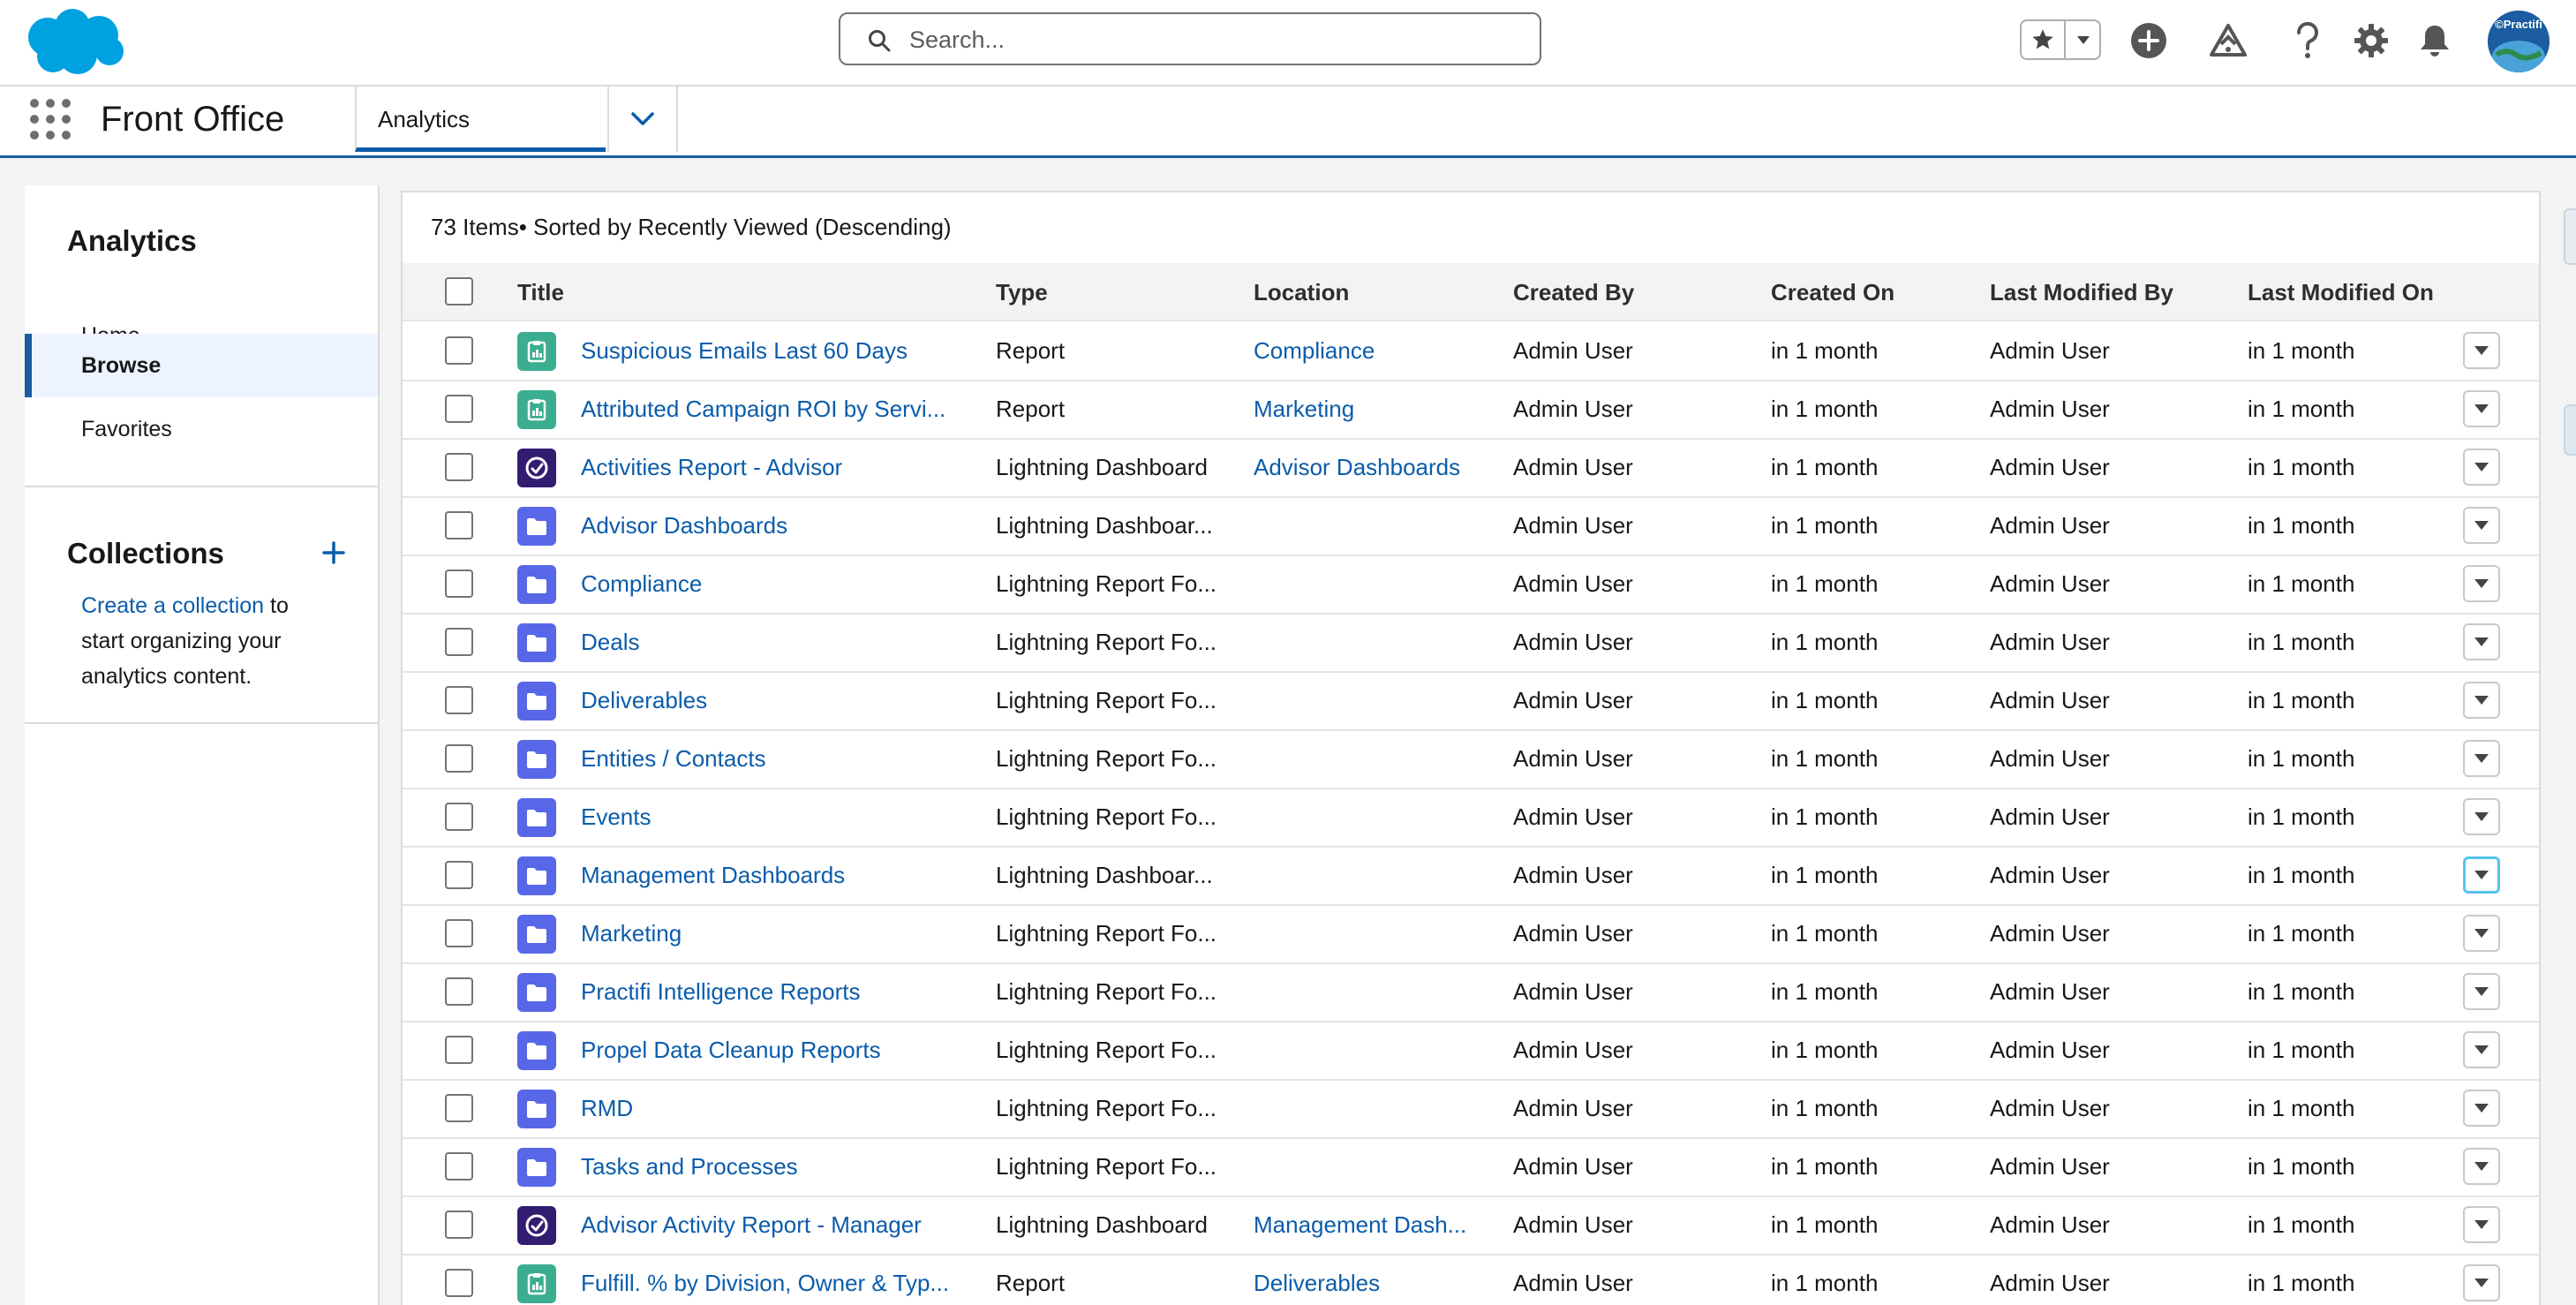  I want to click on side-panel-toggle, so click(2570, 430).